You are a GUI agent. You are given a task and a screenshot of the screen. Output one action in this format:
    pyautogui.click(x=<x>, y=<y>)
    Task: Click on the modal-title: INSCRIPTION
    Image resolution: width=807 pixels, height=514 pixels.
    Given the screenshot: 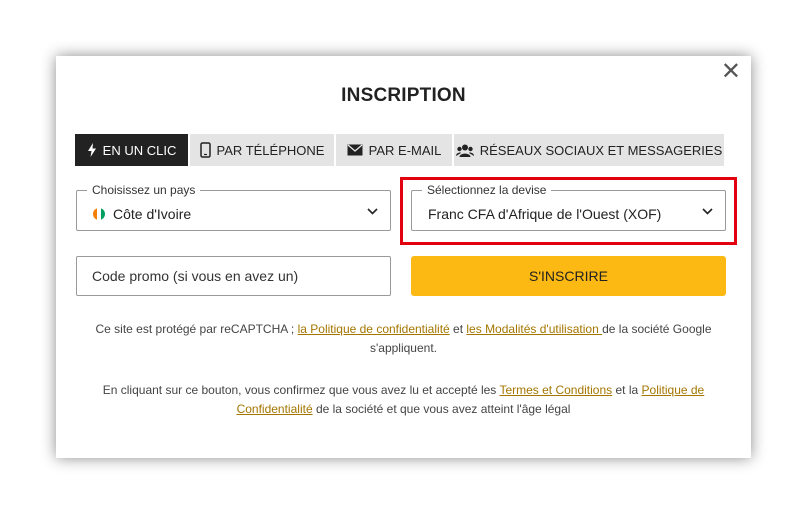 What is the action you would take?
    pyautogui.click(x=403, y=95)
    